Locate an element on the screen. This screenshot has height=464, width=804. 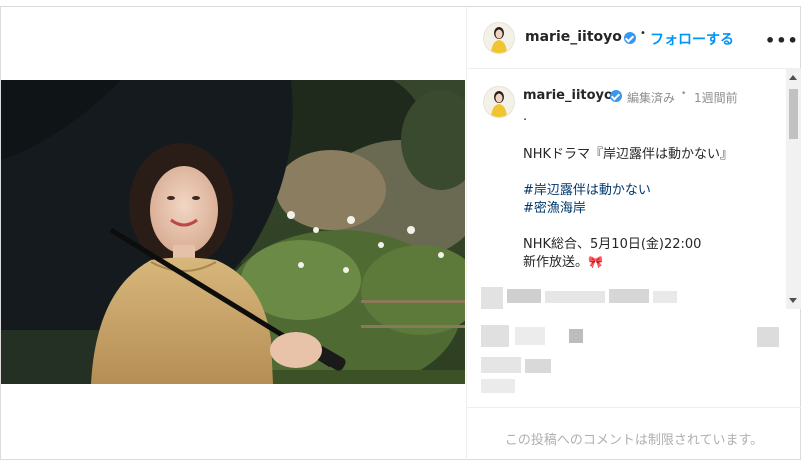
avatar-image is located at coordinates (499, 38).